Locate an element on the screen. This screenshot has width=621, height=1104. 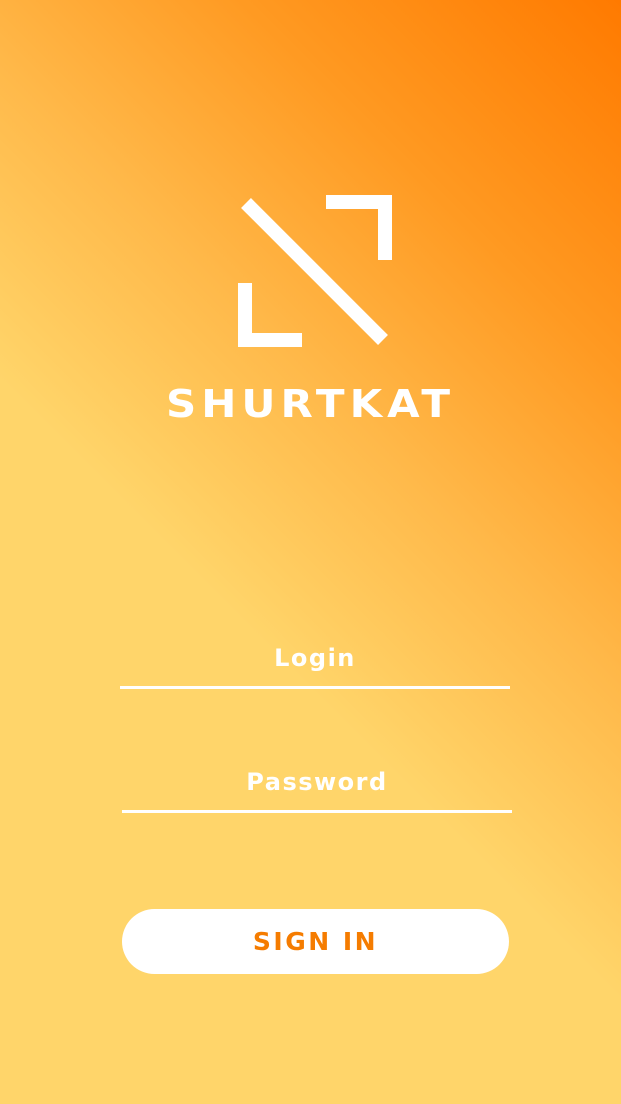
password-field is located at coordinates (317, 783).